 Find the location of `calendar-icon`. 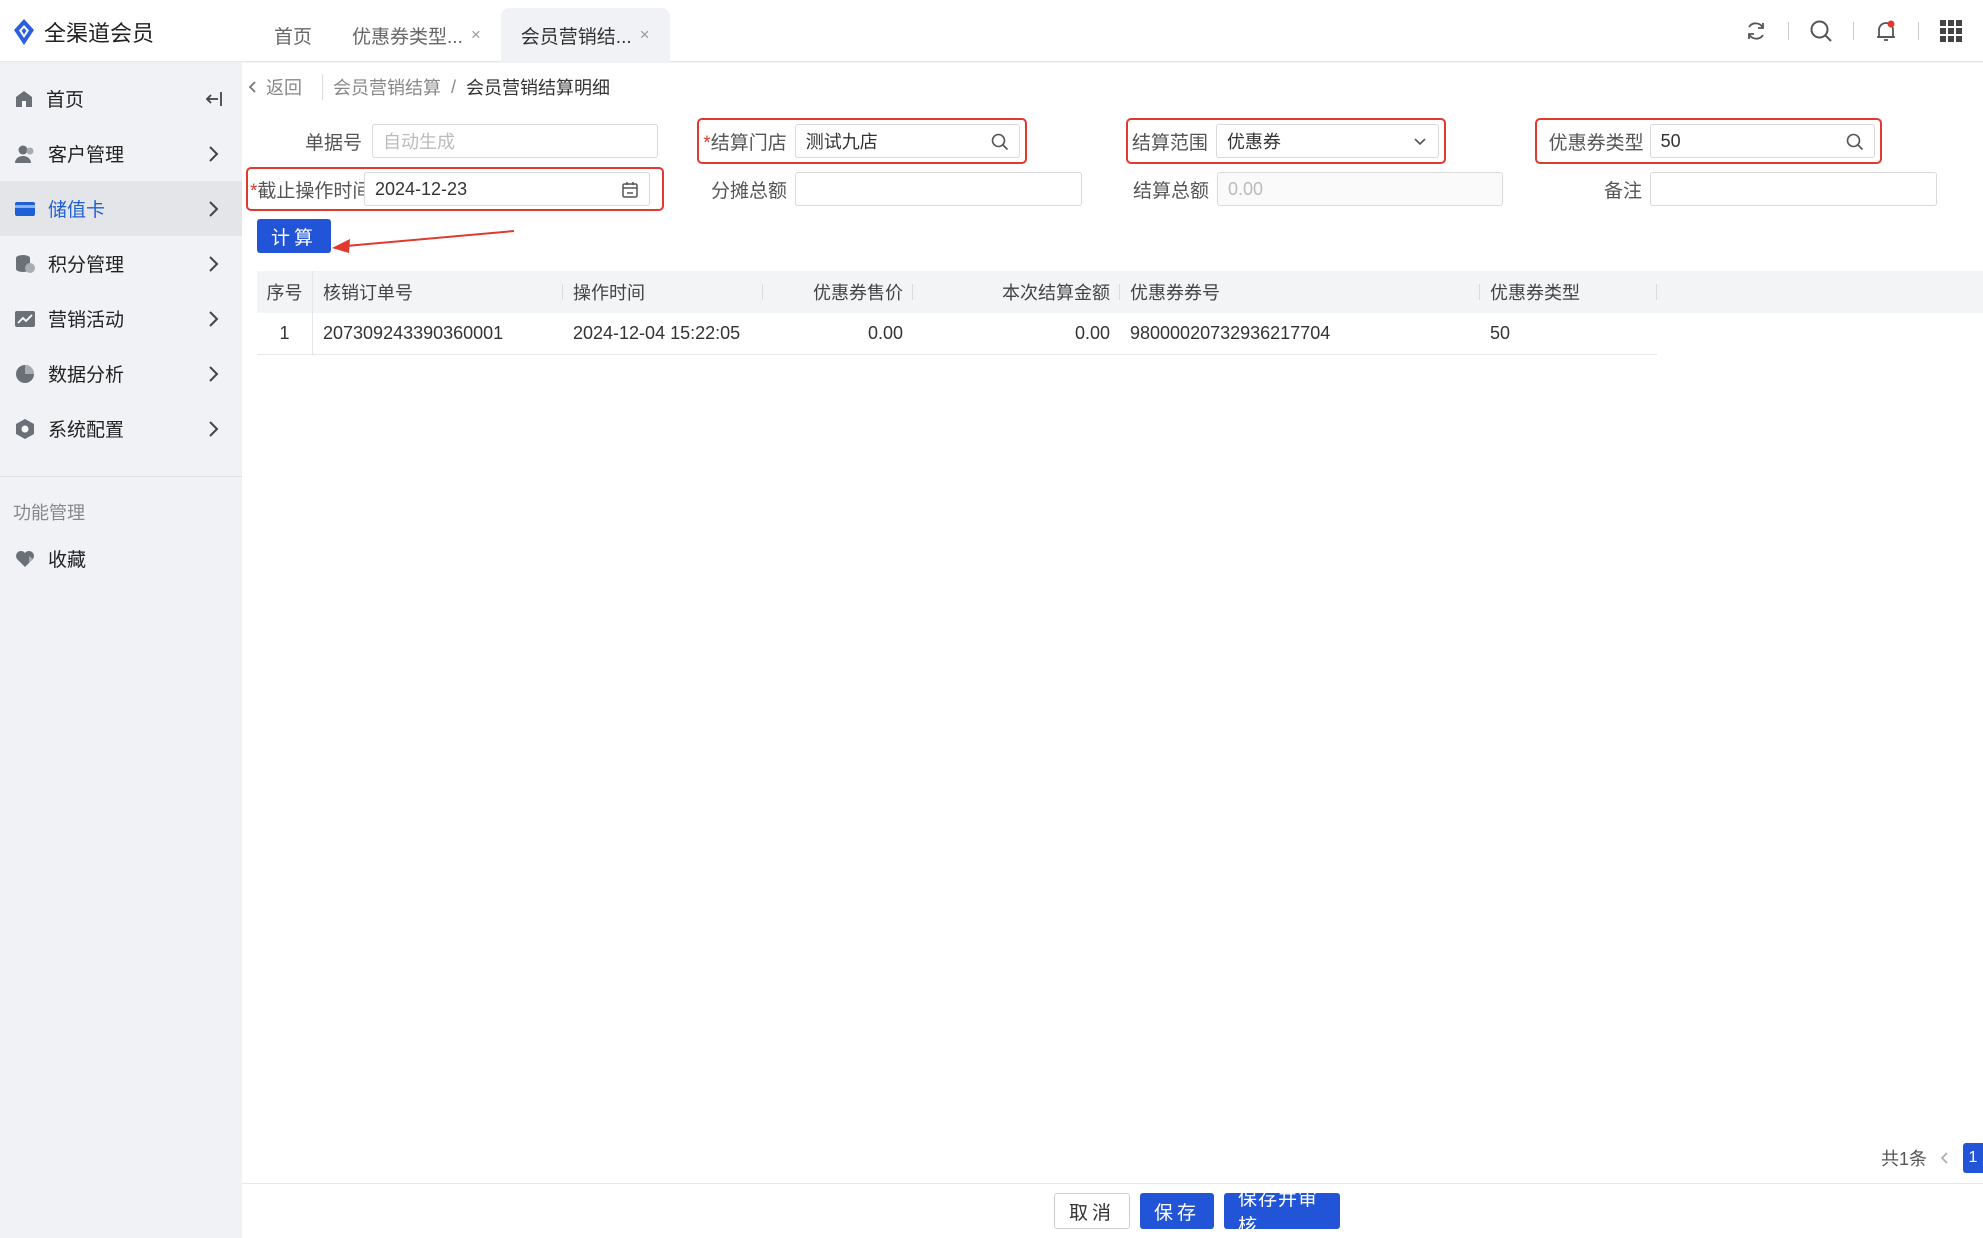

calendar-icon is located at coordinates (630, 190).